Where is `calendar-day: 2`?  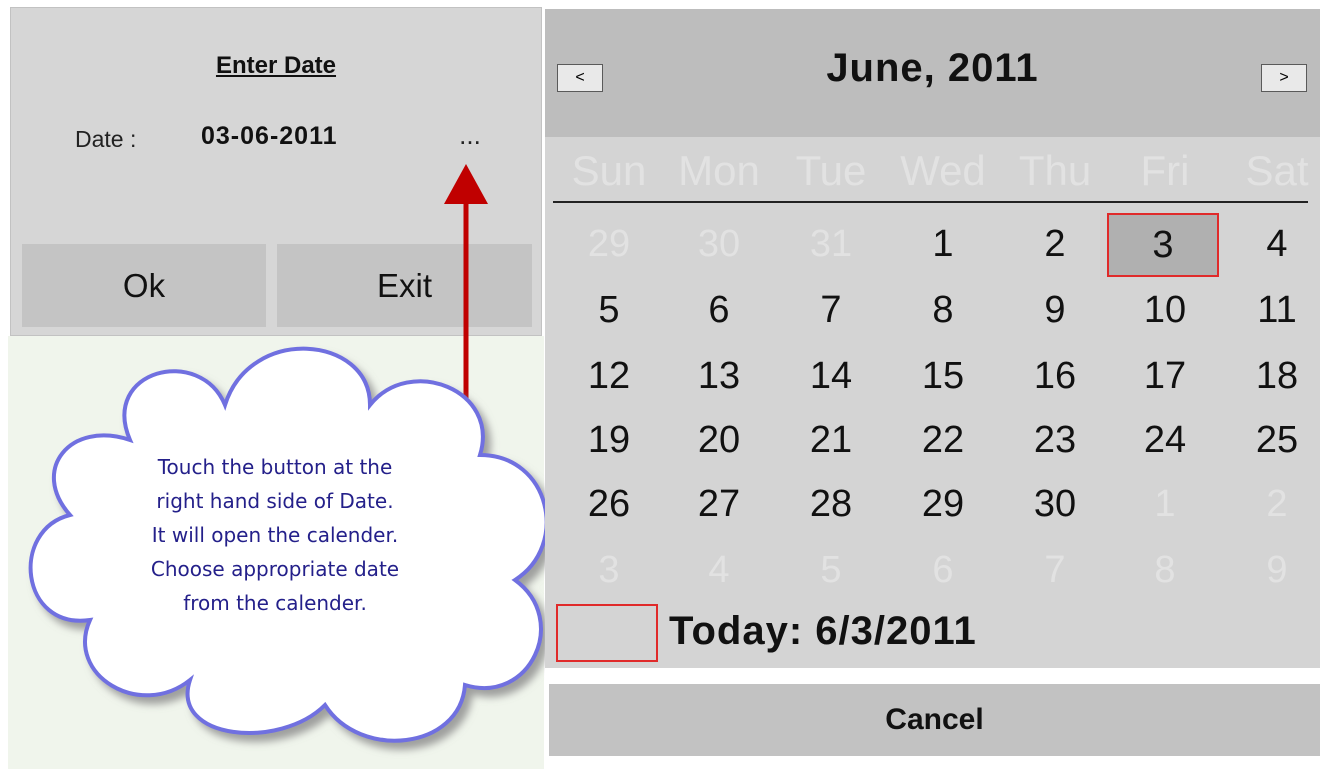 calendar-day: 2 is located at coordinates (1055, 244).